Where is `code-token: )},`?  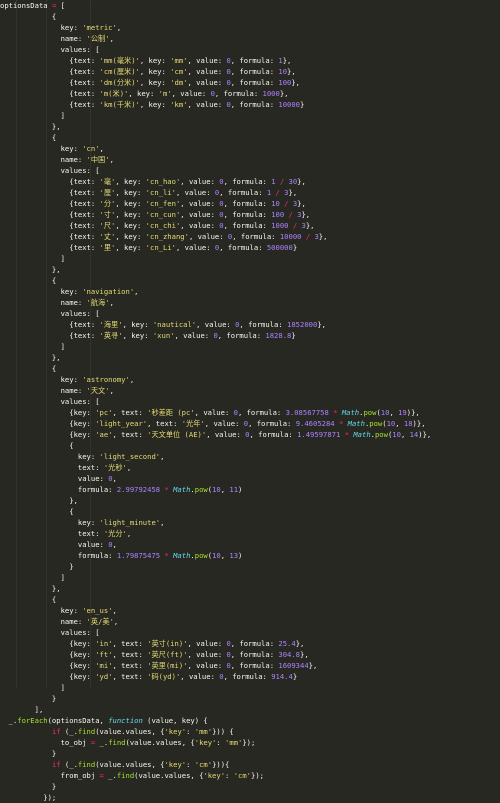
code-token: )}, is located at coordinates (413, 412).